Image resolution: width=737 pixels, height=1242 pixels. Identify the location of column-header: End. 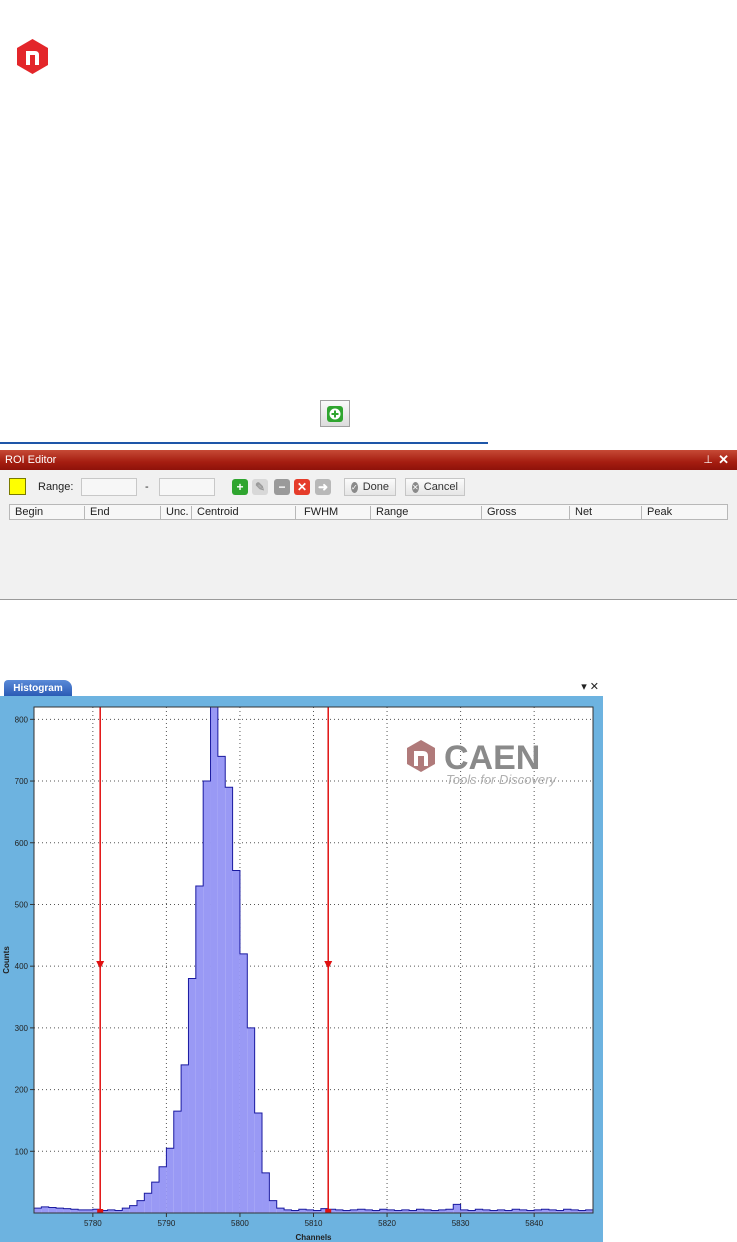
(122, 512).